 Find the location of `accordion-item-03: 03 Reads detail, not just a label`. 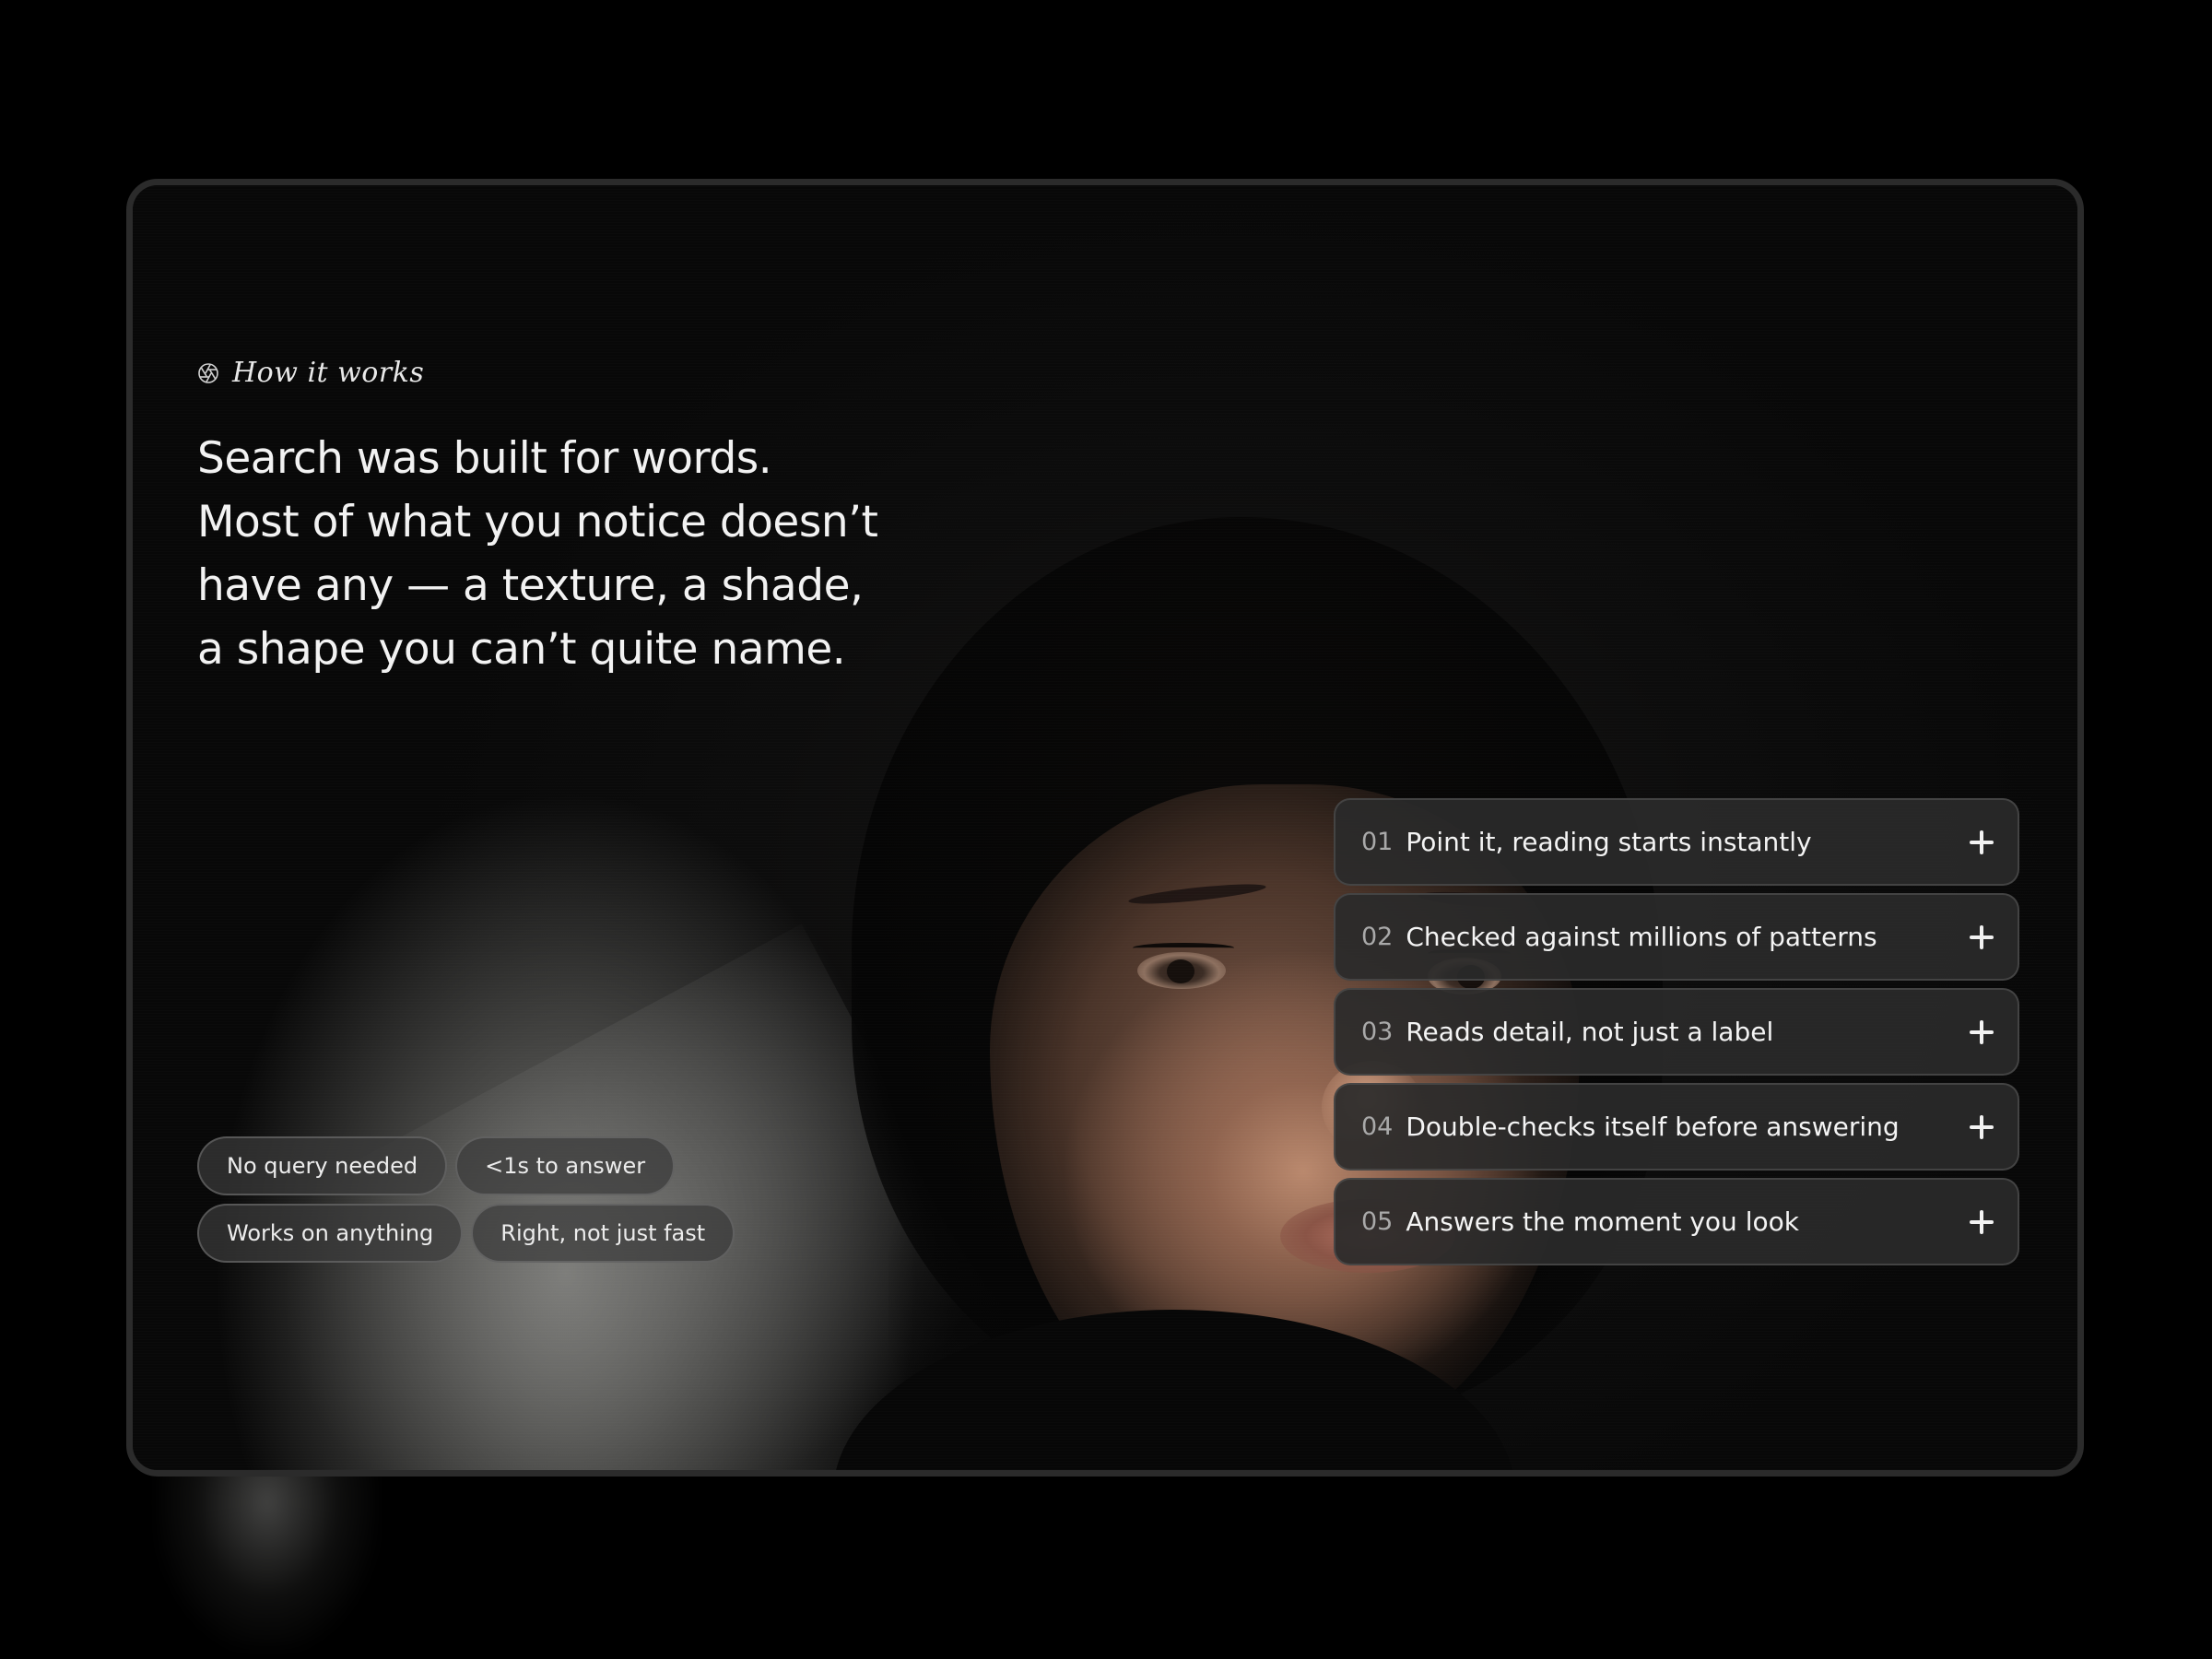

accordion-item-03: 03 Reads detail, not just a label is located at coordinates (1676, 1032).